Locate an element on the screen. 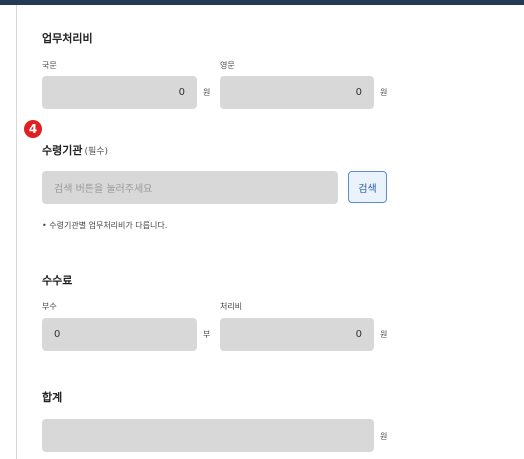 This screenshot has width=524, height=459. recipient-search-input: 검색 버튼을 눌러주세요 is located at coordinates (190, 187).